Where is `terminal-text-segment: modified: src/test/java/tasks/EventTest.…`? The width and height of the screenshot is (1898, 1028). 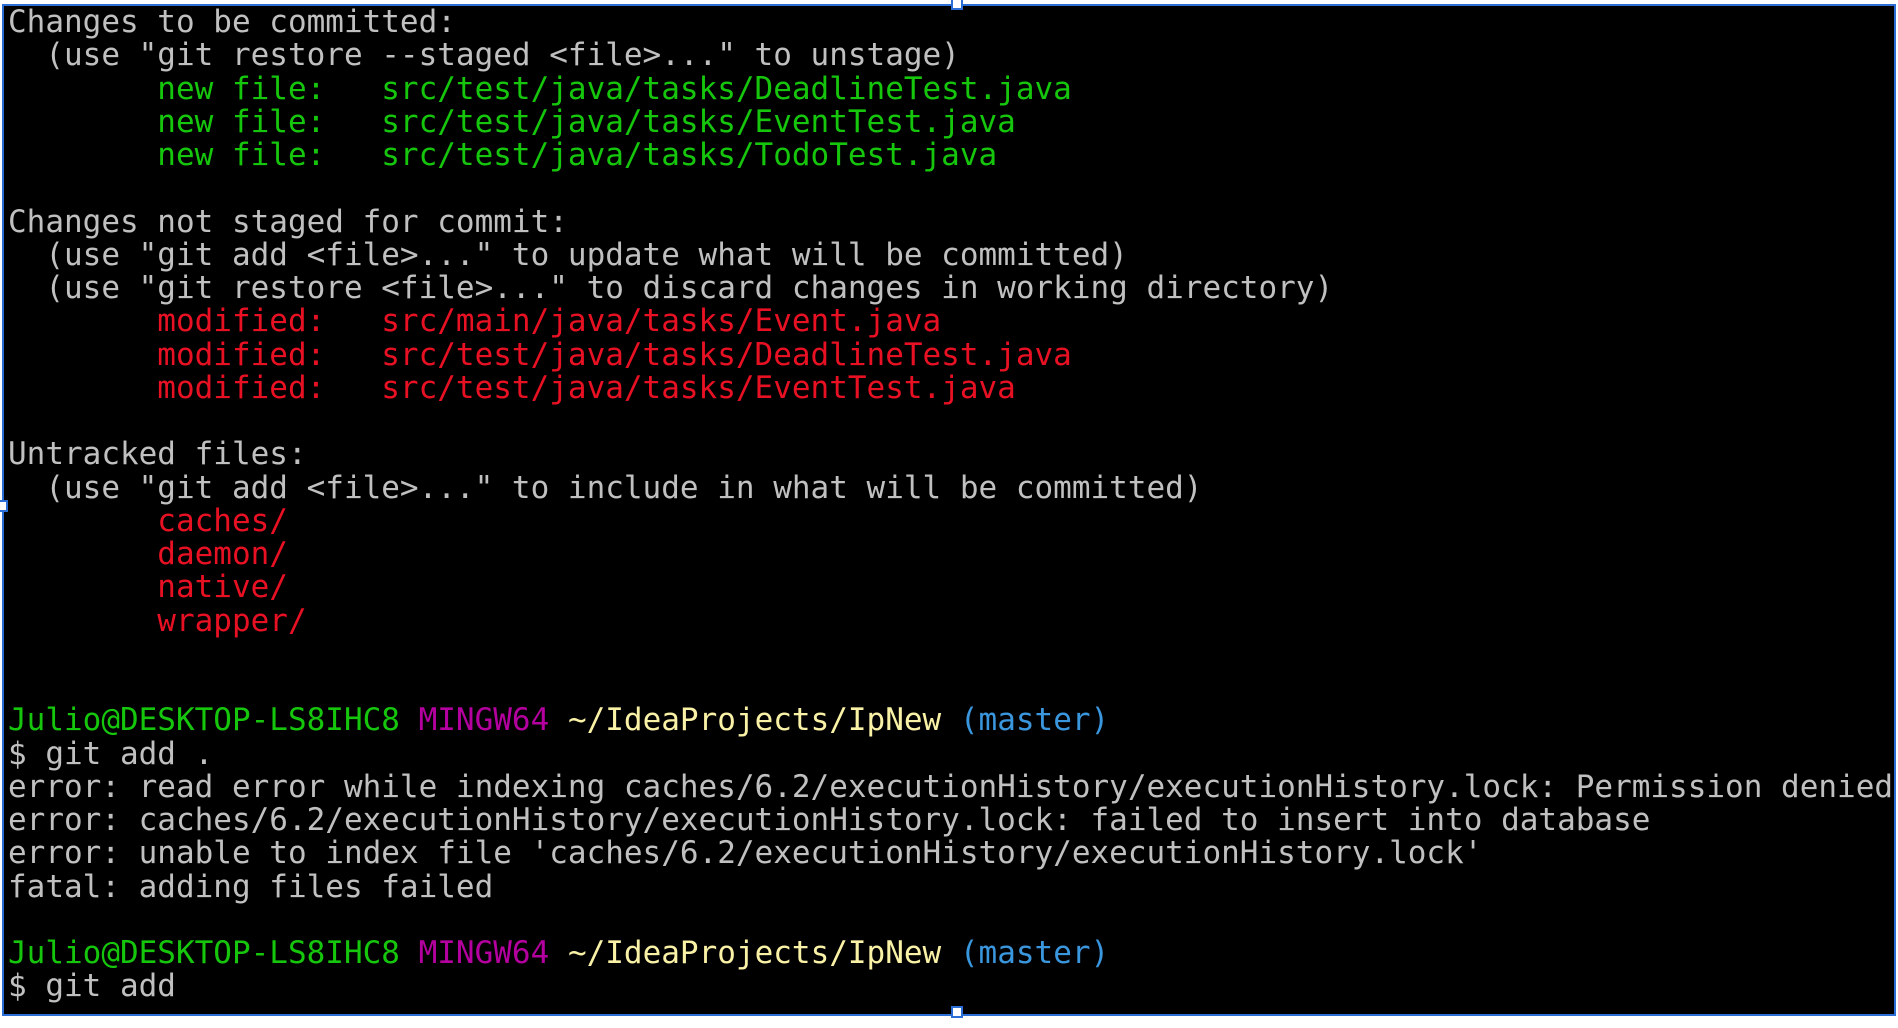
terminal-text-segment: modified: src/test/java/tasks/EventTest.… is located at coordinates (512, 387).